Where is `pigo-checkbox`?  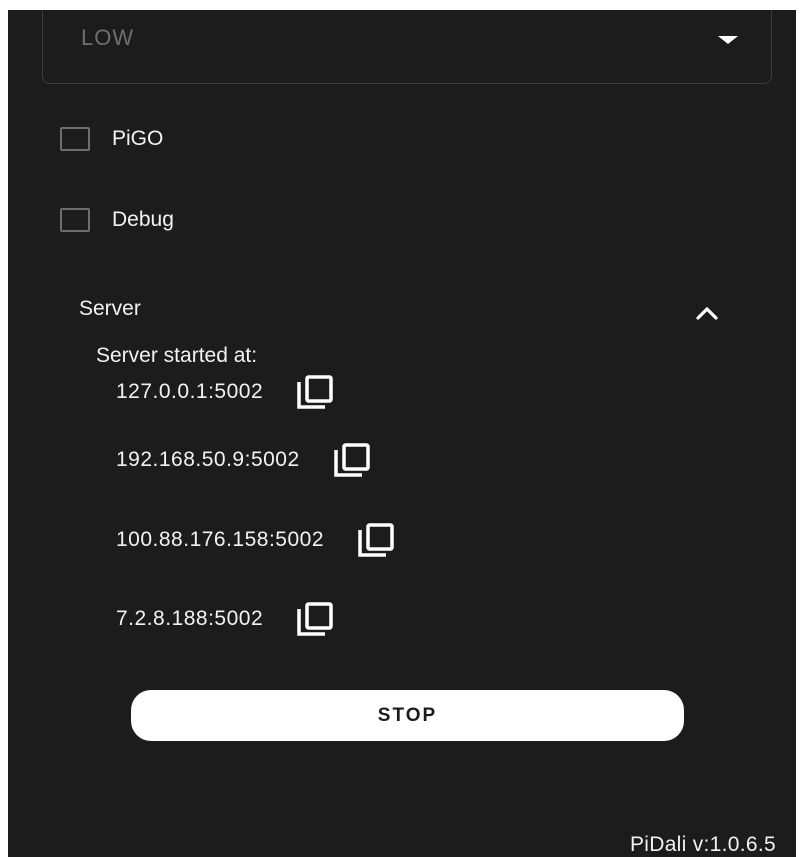
pigo-checkbox is located at coordinates (75, 139).